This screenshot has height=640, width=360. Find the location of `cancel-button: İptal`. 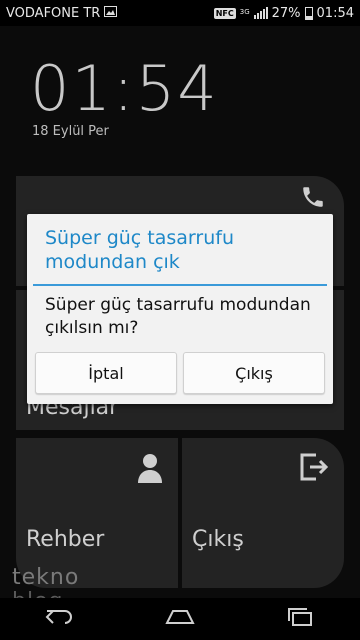

cancel-button: İptal is located at coordinates (106, 373).